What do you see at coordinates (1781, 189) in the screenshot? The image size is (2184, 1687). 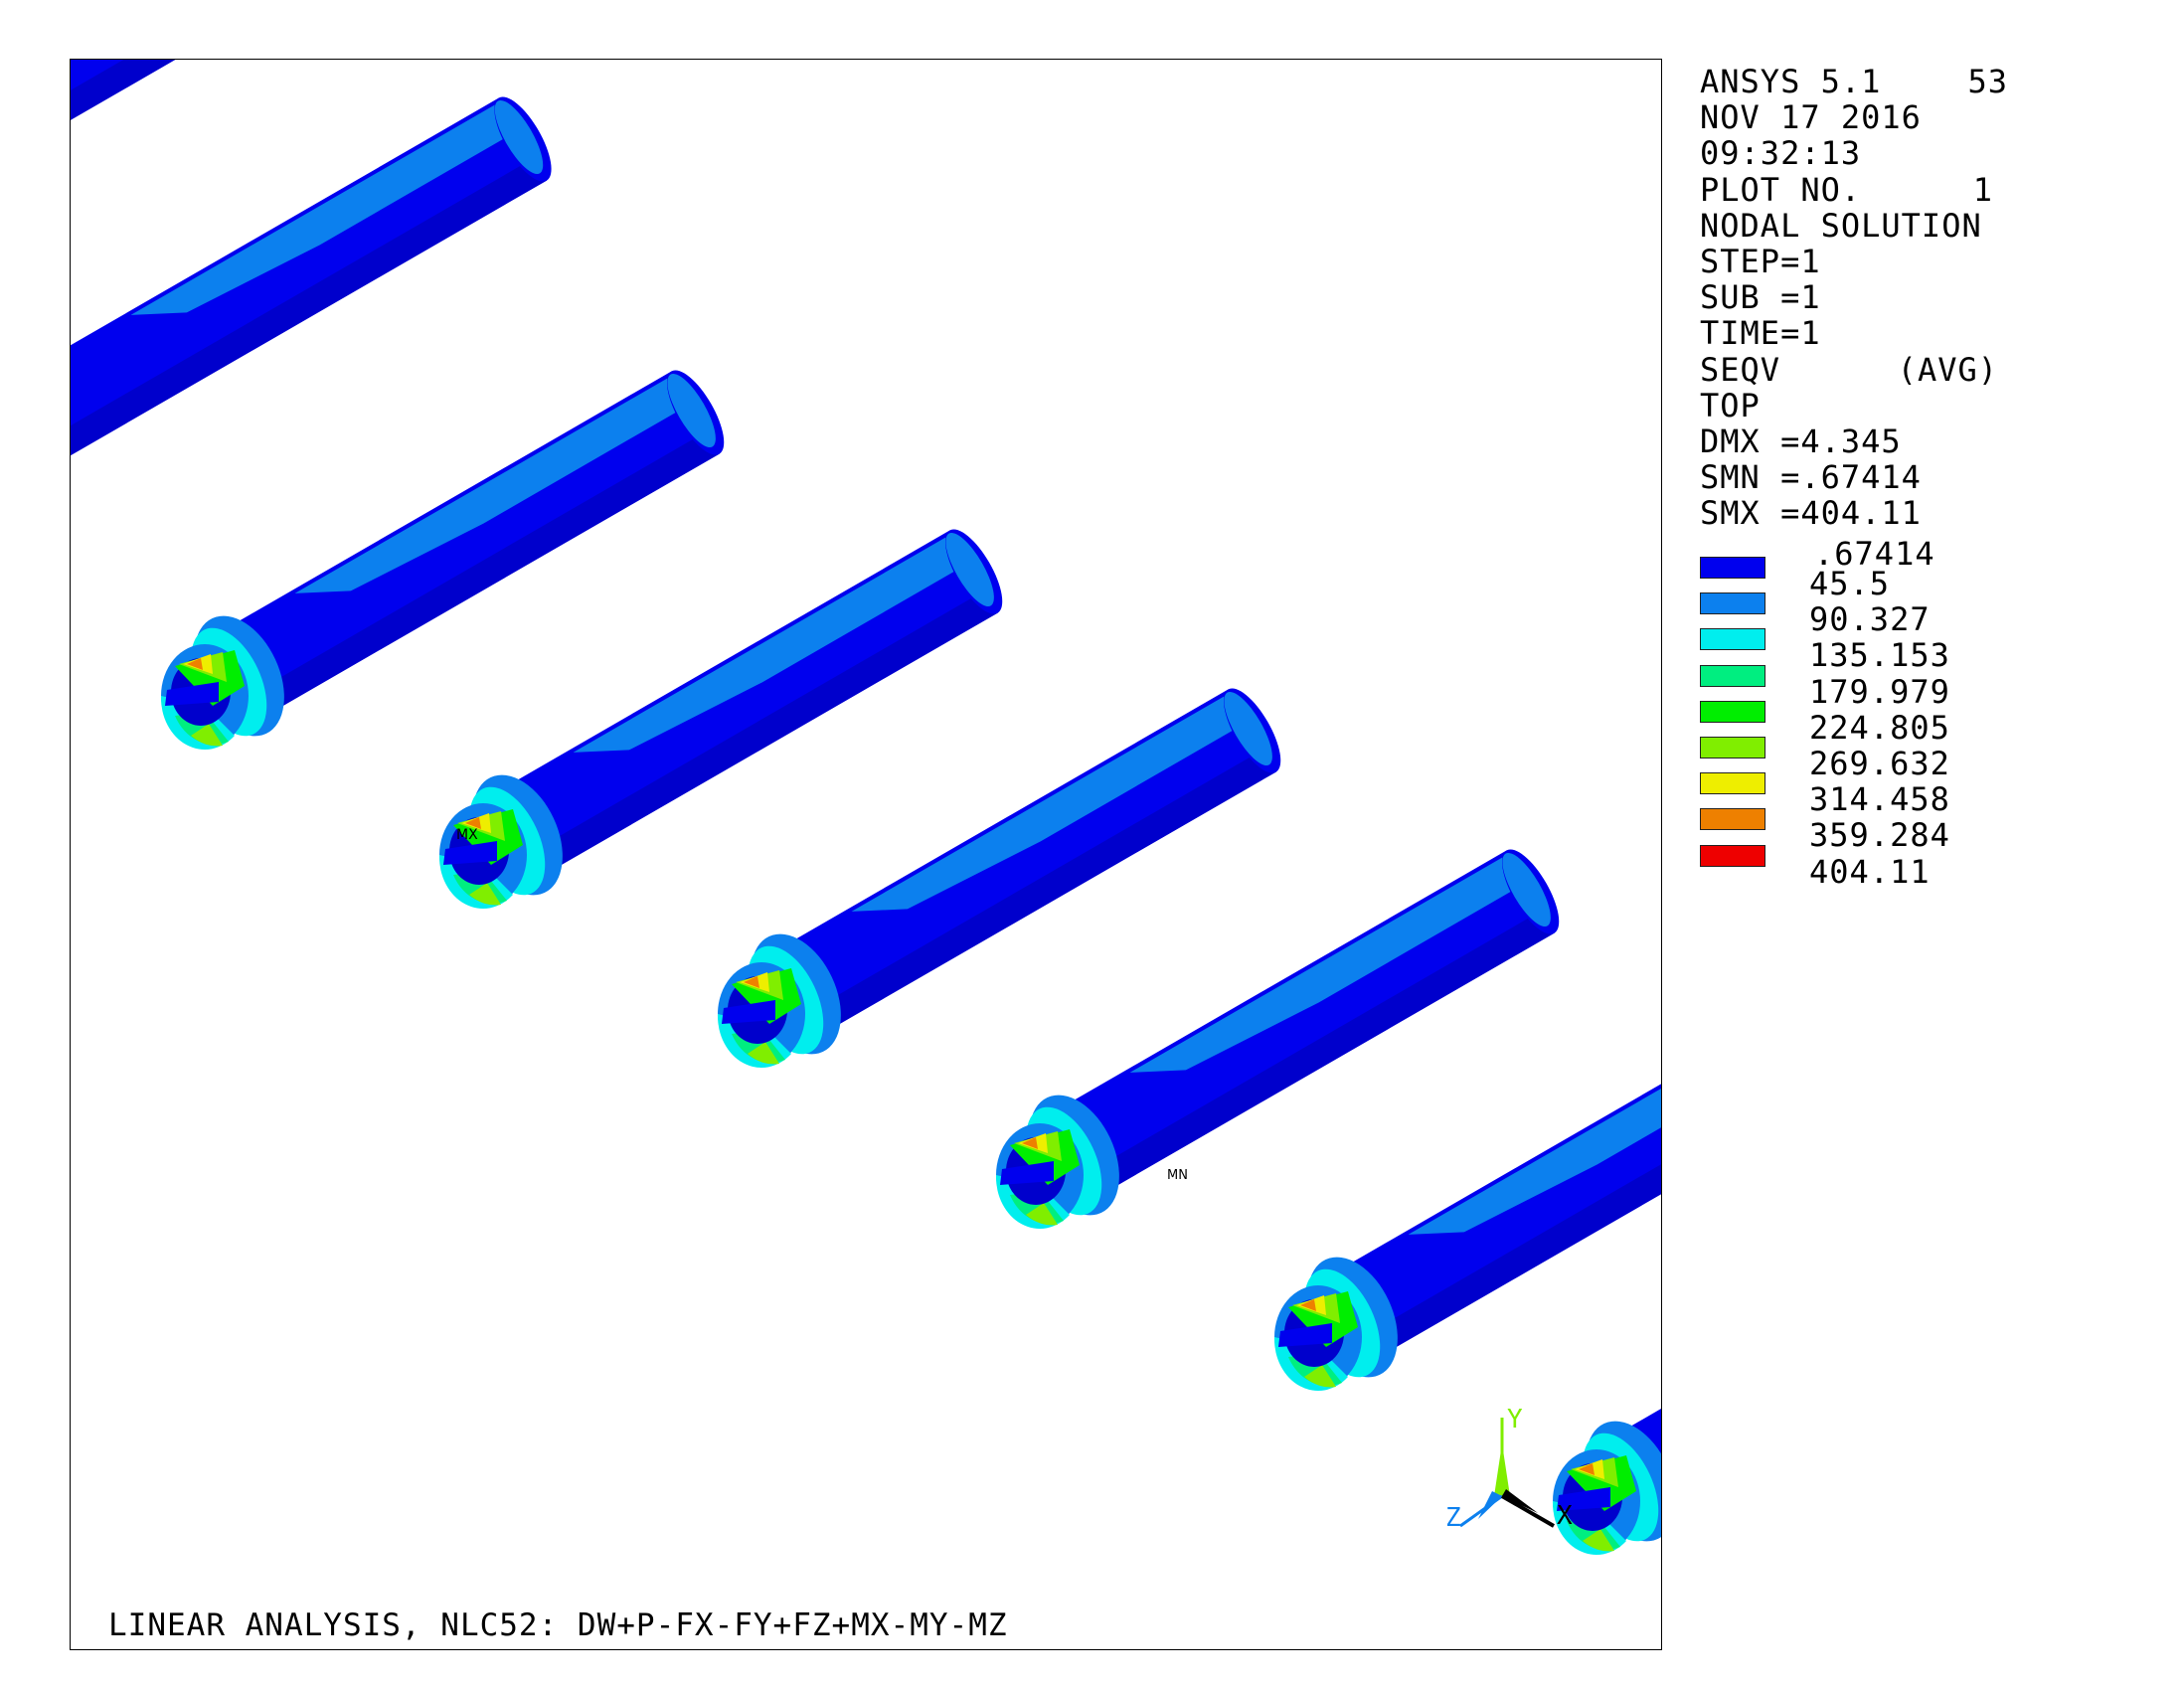 I see `plot-number-label: PLOT NO.` at bounding box center [1781, 189].